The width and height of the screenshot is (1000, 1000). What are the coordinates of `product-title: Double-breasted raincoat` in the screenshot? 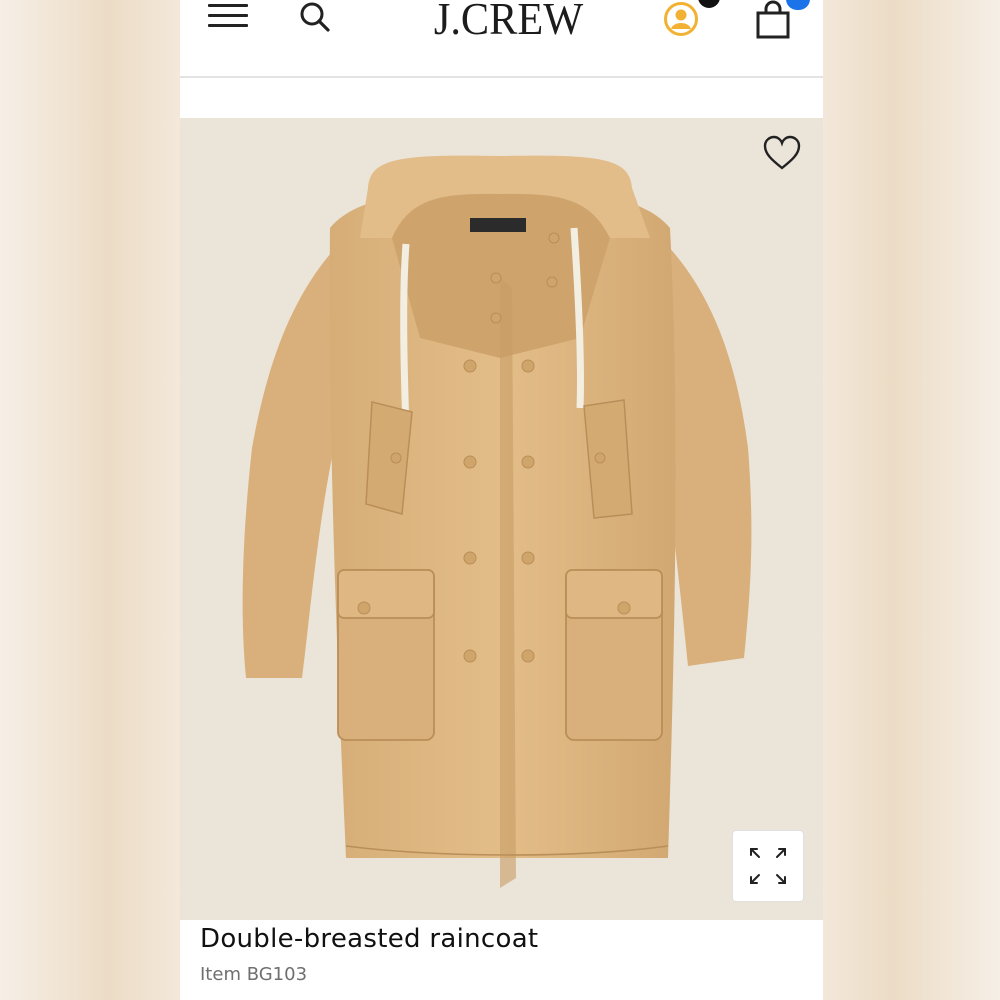 It's located at (369, 939).